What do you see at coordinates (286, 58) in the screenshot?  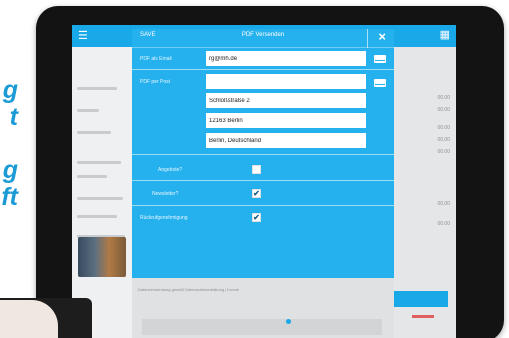 I see `email-field` at bounding box center [286, 58].